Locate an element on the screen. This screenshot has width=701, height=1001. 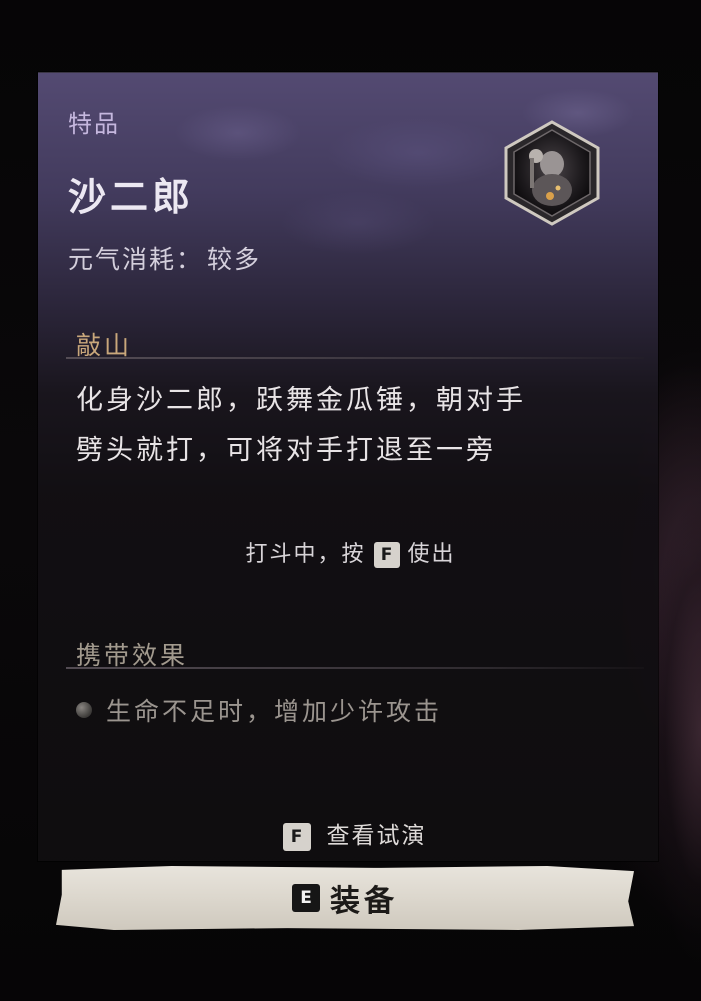
skill-usage-hint: 打斗中，按 F 使出 is located at coordinates (350, 552).